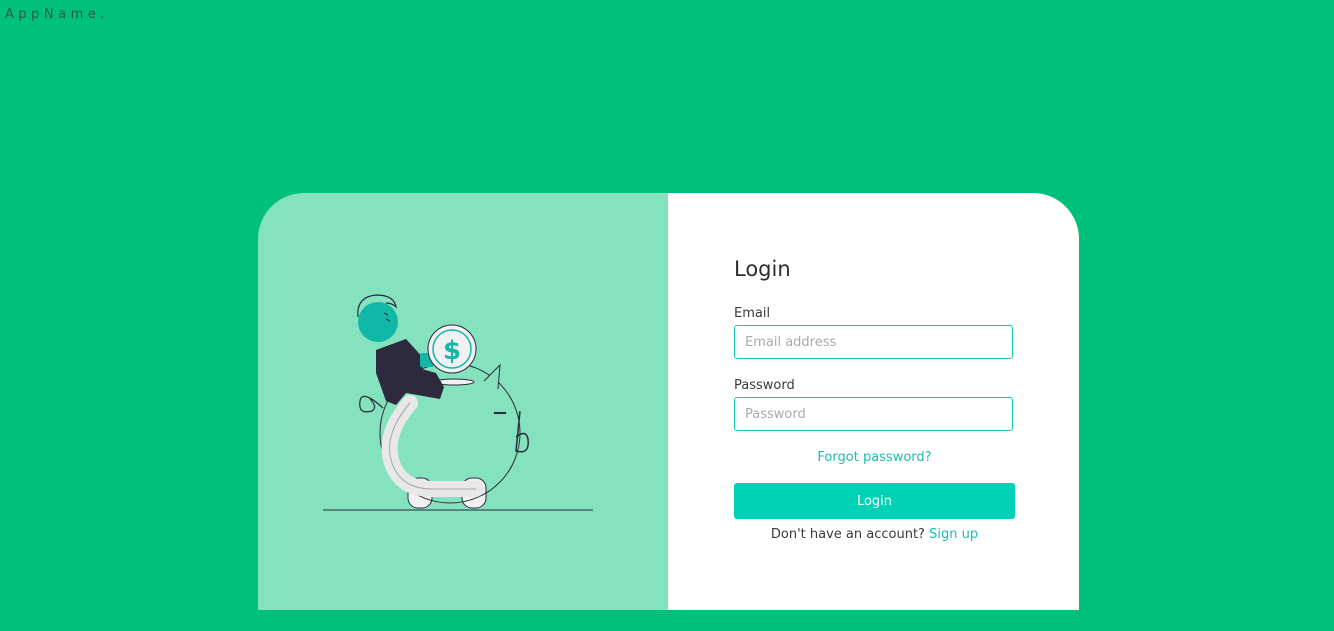 The height and width of the screenshot is (631, 1334). What do you see at coordinates (458, 402) in the screenshot?
I see `piggy-bank-illustration: $` at bounding box center [458, 402].